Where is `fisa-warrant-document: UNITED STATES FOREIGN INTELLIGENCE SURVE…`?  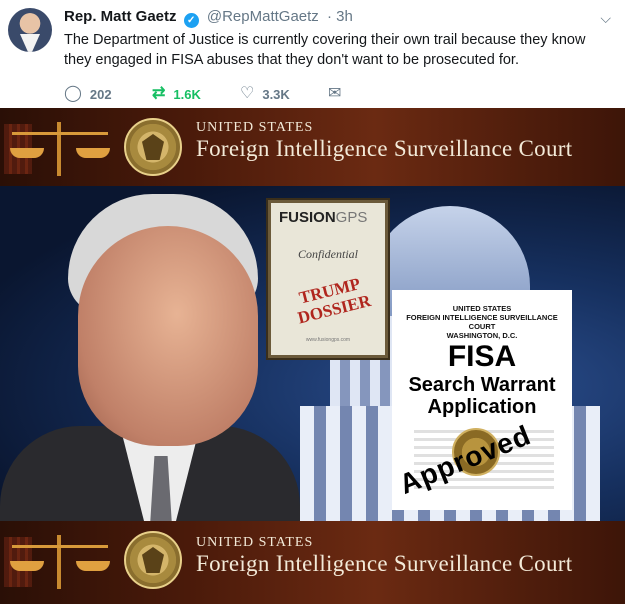
fisa-warrant-document: UNITED STATES FOREIGN INTELLIGENCE SURVE… is located at coordinates (482, 400).